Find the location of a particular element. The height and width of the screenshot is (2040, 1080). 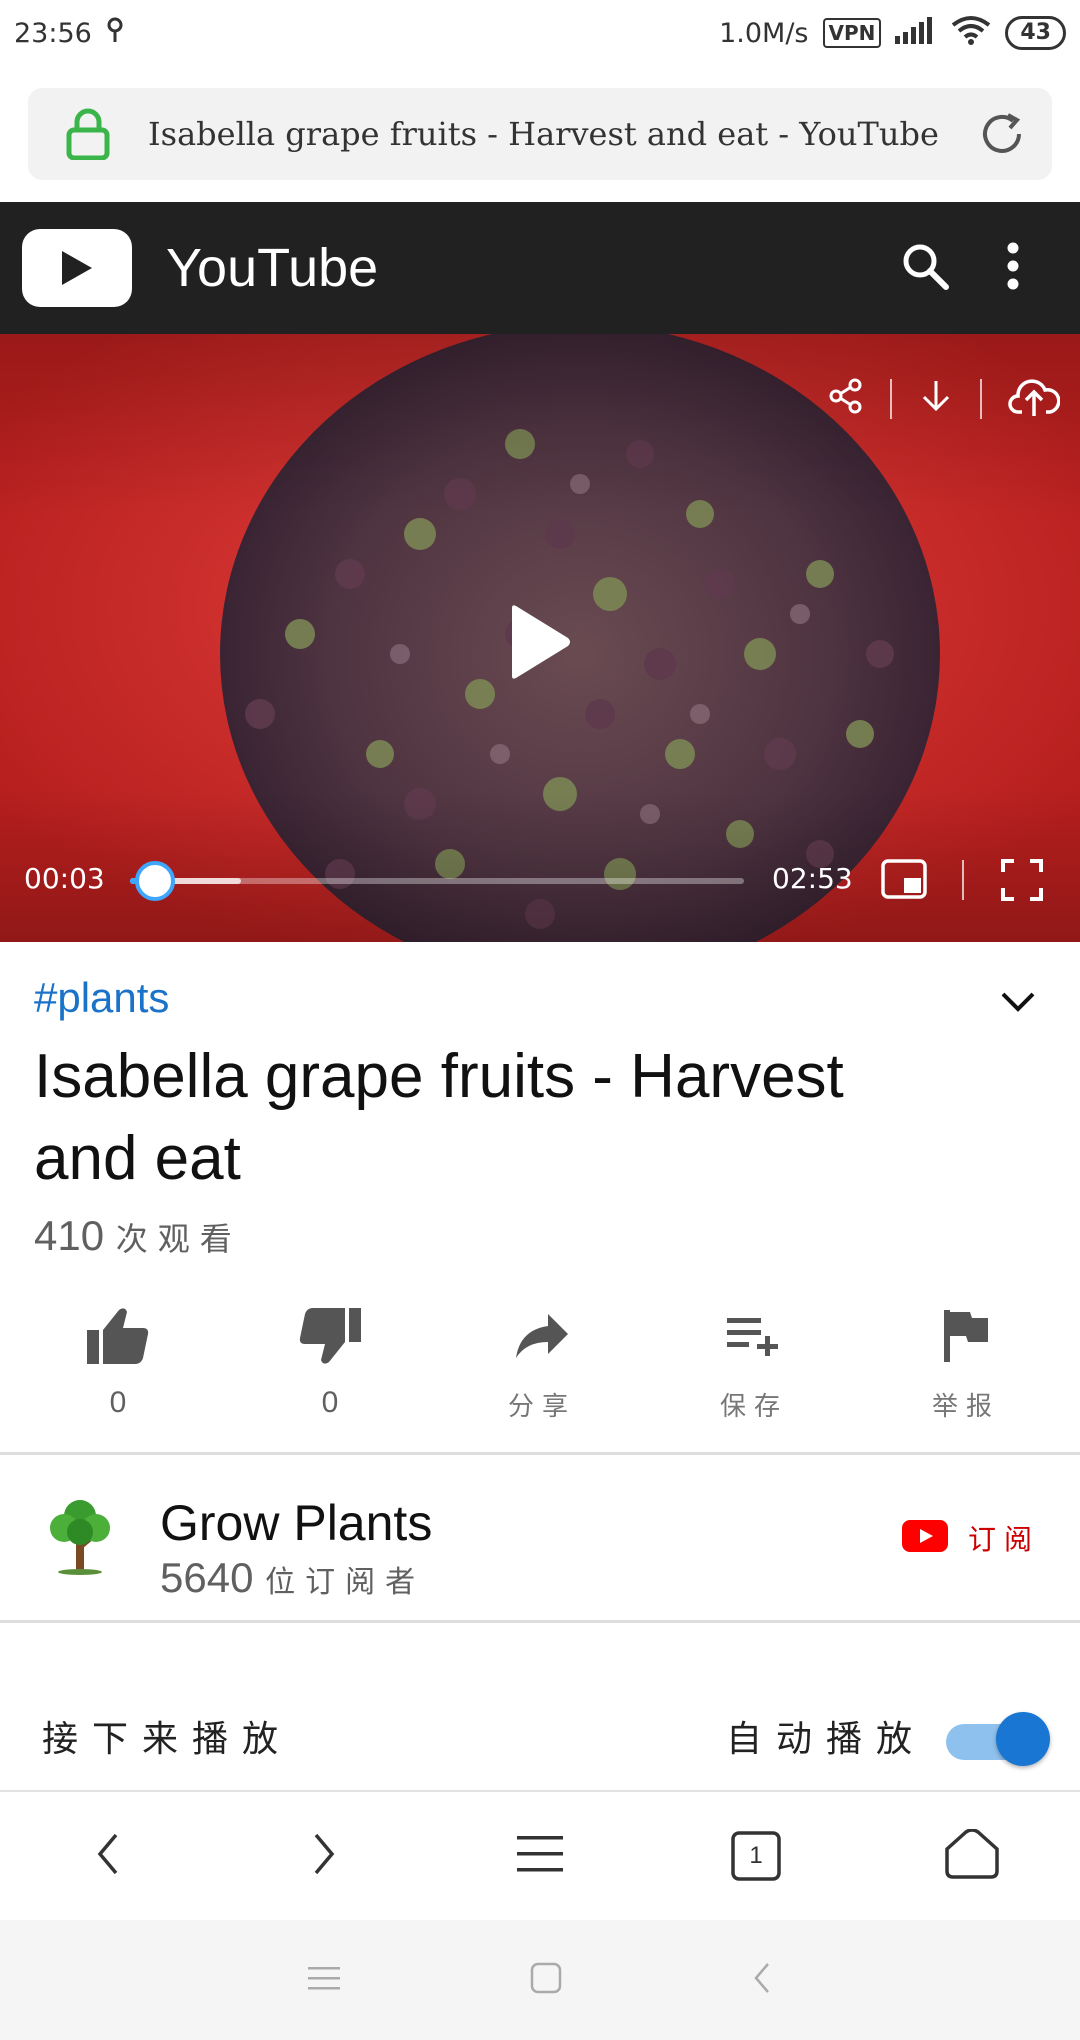

home-button is located at coordinates (972, 1856).